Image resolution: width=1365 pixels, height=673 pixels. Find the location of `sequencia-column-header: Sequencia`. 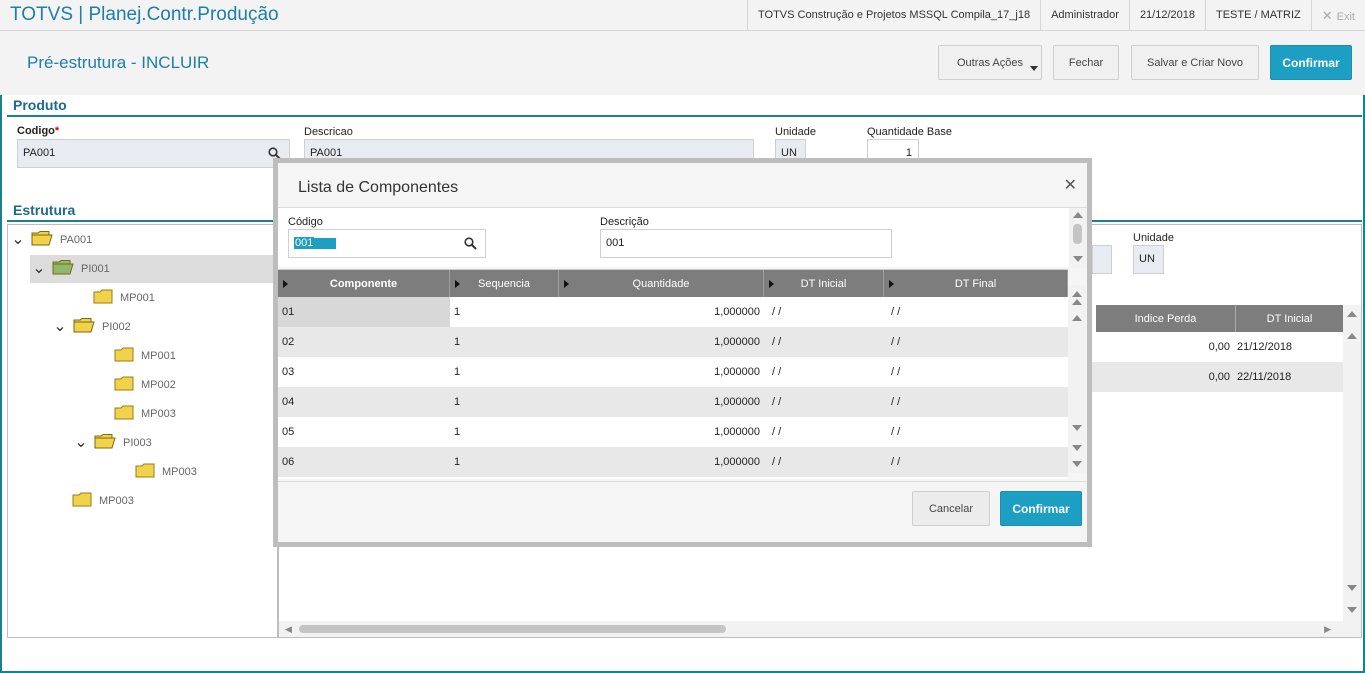

sequencia-column-header: Sequencia is located at coordinates (504, 283).